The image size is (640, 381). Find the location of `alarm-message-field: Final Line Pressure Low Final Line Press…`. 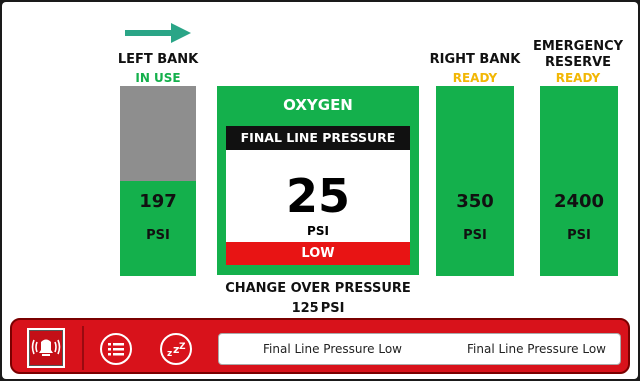

alarm-message-field: Final Line Pressure Low Final Line Press… is located at coordinates (419, 349).